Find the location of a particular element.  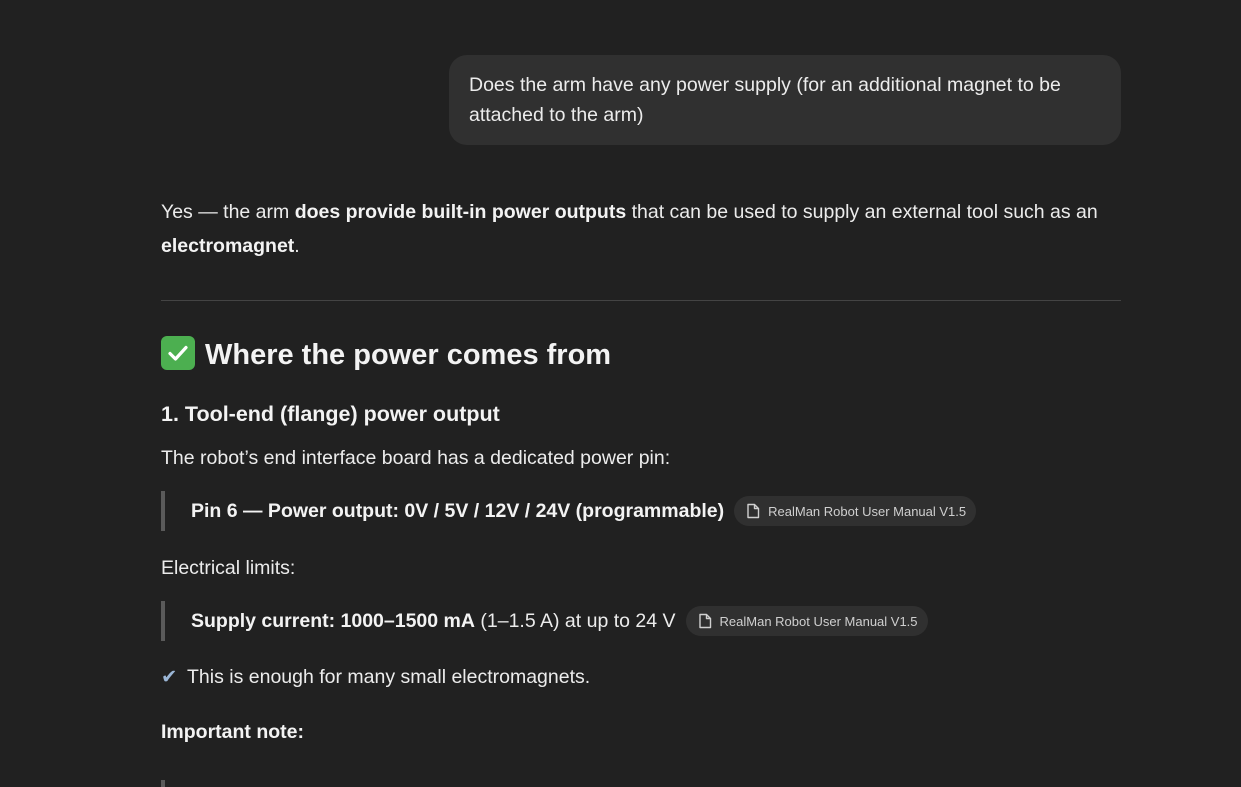

white-check-mark-icon is located at coordinates (178, 353).